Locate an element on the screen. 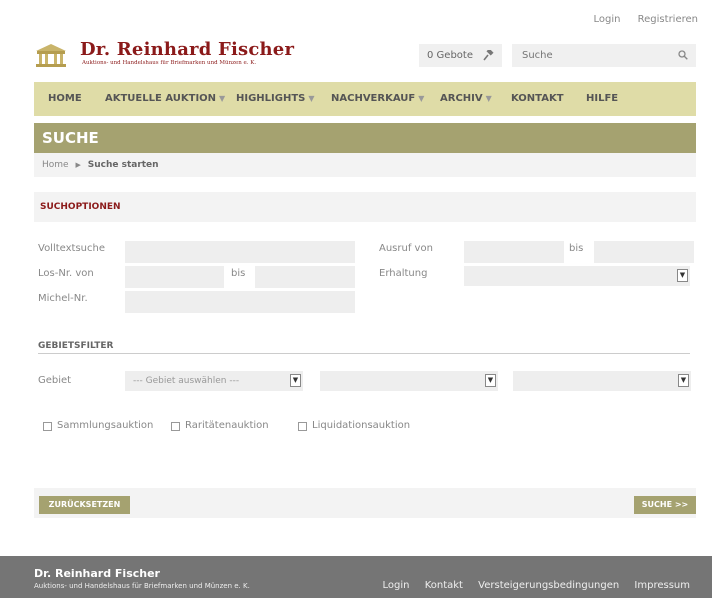 This screenshot has width=712, height=598. lot-to-input is located at coordinates (305, 277).